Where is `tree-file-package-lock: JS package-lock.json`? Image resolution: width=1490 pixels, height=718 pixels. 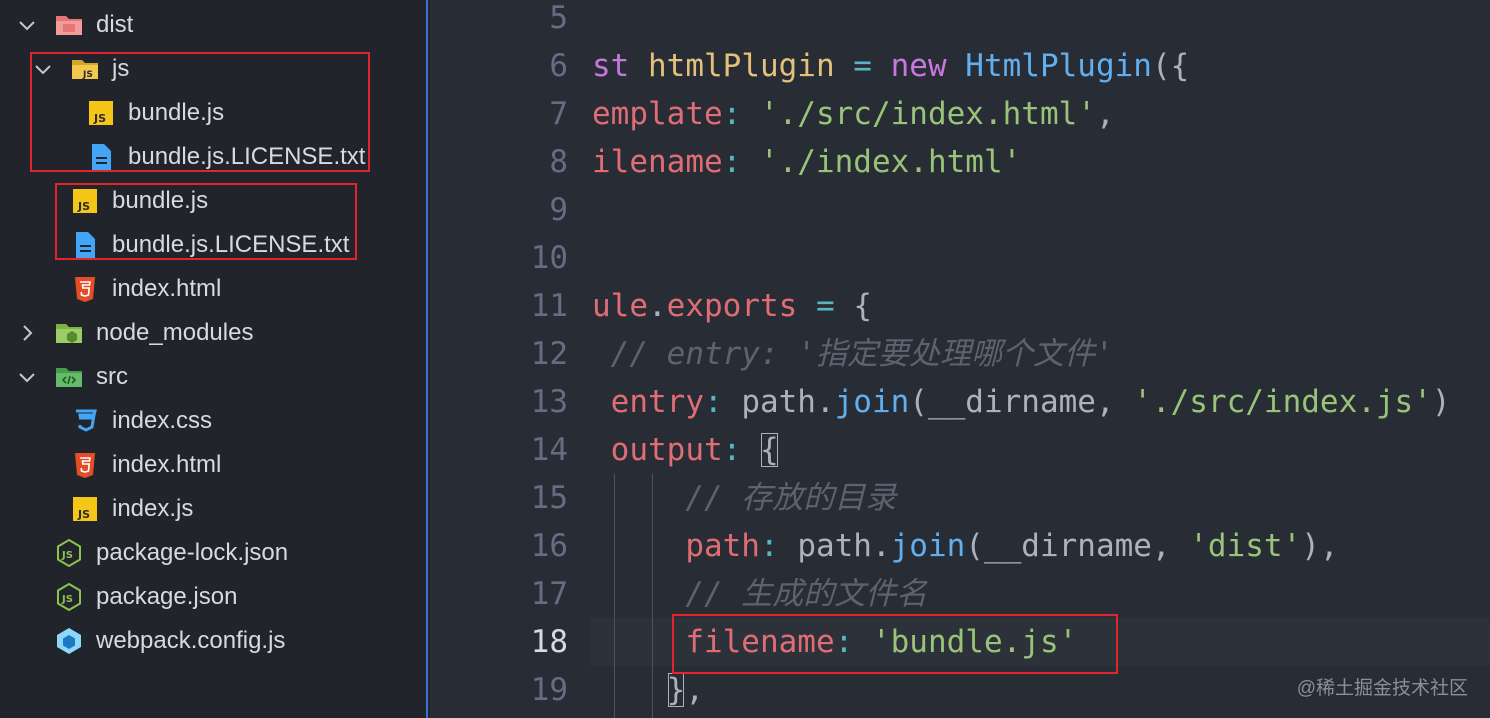
tree-file-package-lock: JS package-lock.json is located at coordinates (171, 553).